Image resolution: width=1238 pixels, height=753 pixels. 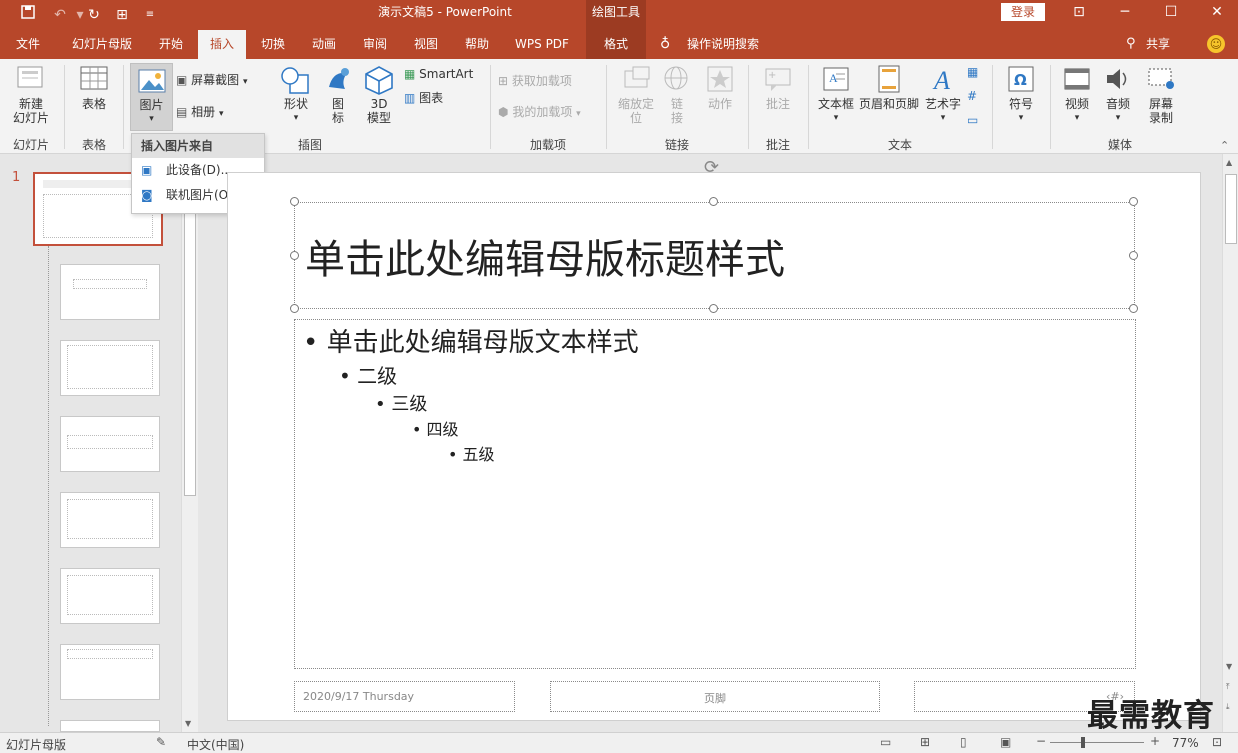 What do you see at coordinates (1005, 742) in the screenshot?
I see `slideshow-icon: ▣` at bounding box center [1005, 742].